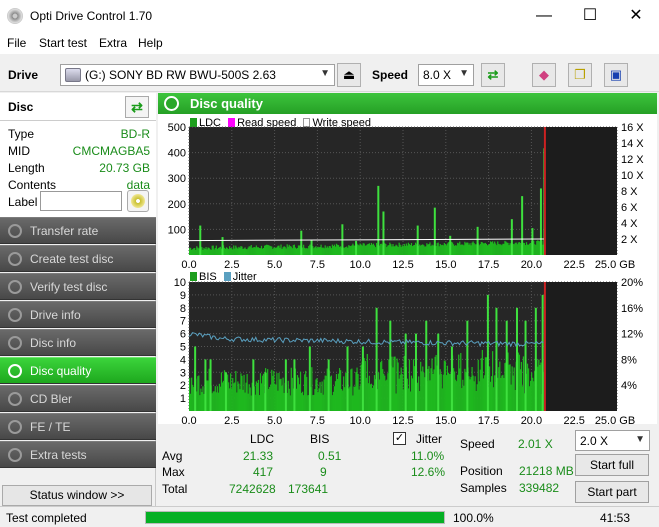  What do you see at coordinates (78, 314) in the screenshot?
I see `nav-item-drive-info: Drive info` at bounding box center [78, 314].